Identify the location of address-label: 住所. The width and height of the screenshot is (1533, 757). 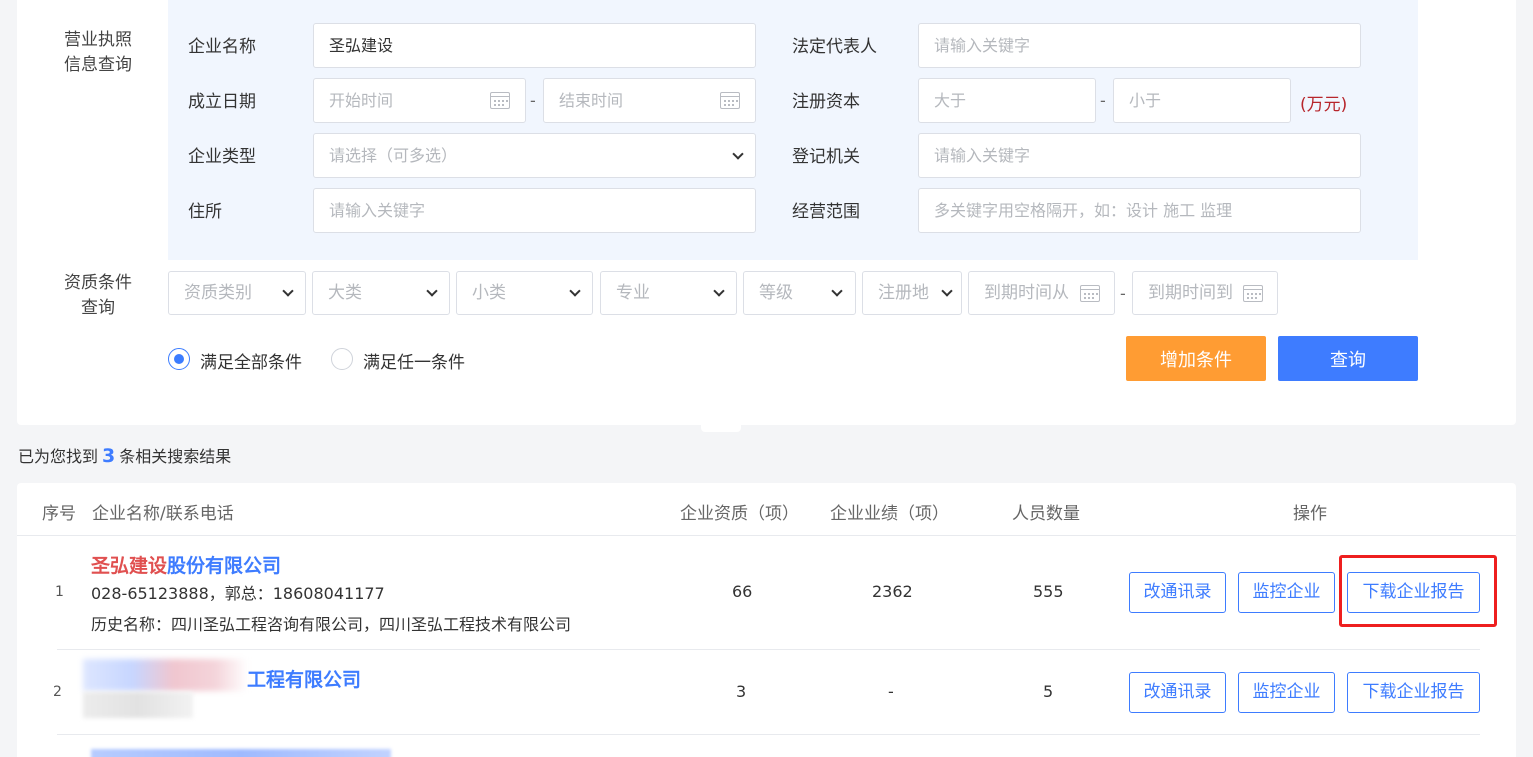
(205, 212).